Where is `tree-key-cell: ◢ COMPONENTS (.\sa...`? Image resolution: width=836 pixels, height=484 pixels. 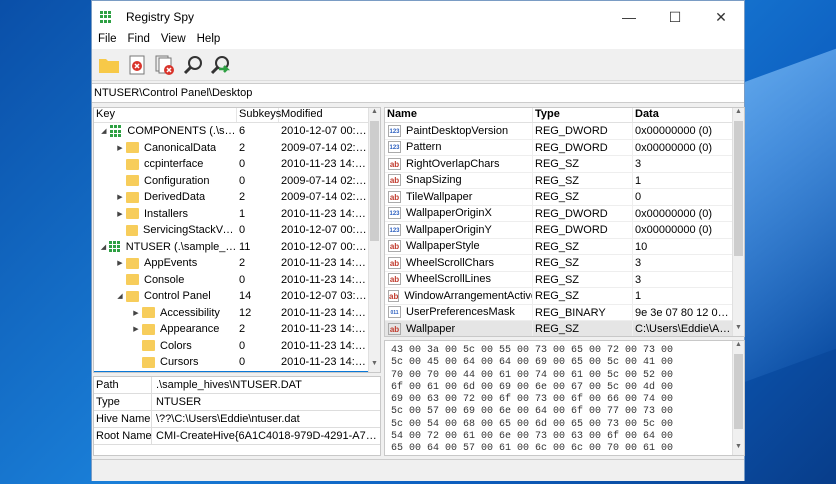
tree-key-cell: ◢ COMPONENTS (.\sa... is located at coordinates (165, 131).